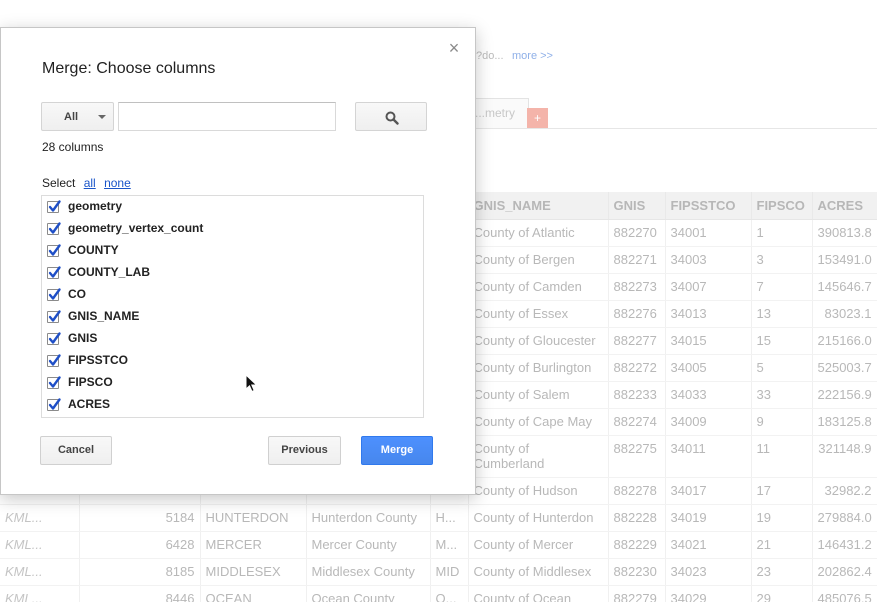 This screenshot has height=602, width=877. Describe the element at coordinates (782, 206) in the screenshot. I see `column-header: FIPSCO` at that location.